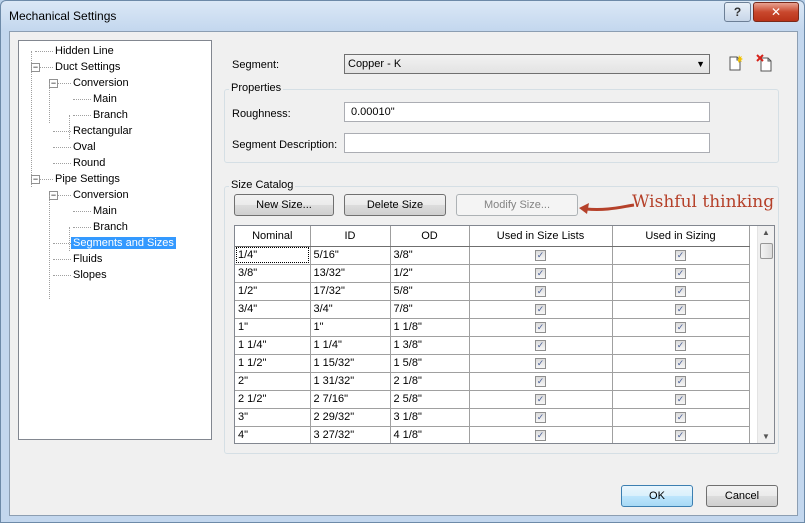 The width and height of the screenshot is (805, 523). Describe the element at coordinates (402, 16) in the screenshot. I see `title-bar: Mechanical Settings ? ✕` at that location.